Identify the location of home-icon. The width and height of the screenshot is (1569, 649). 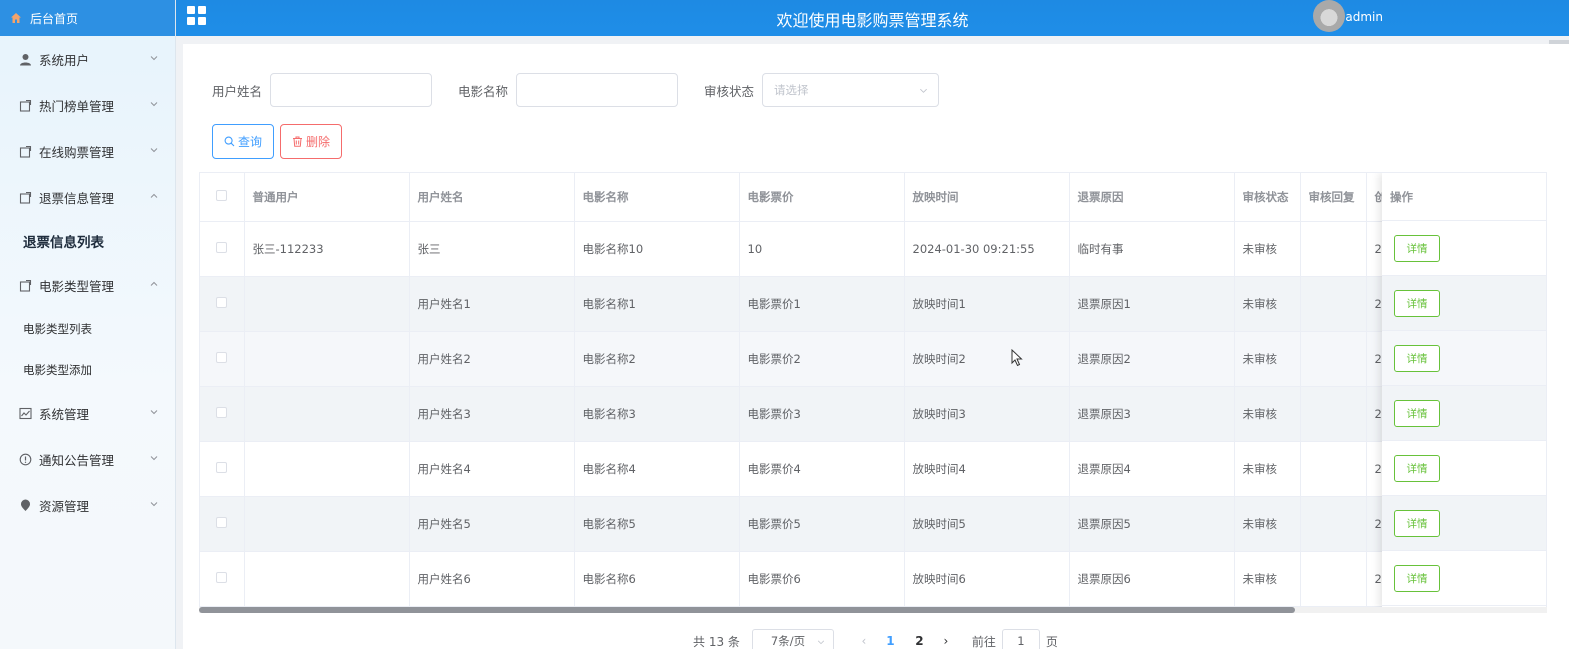
(16, 18).